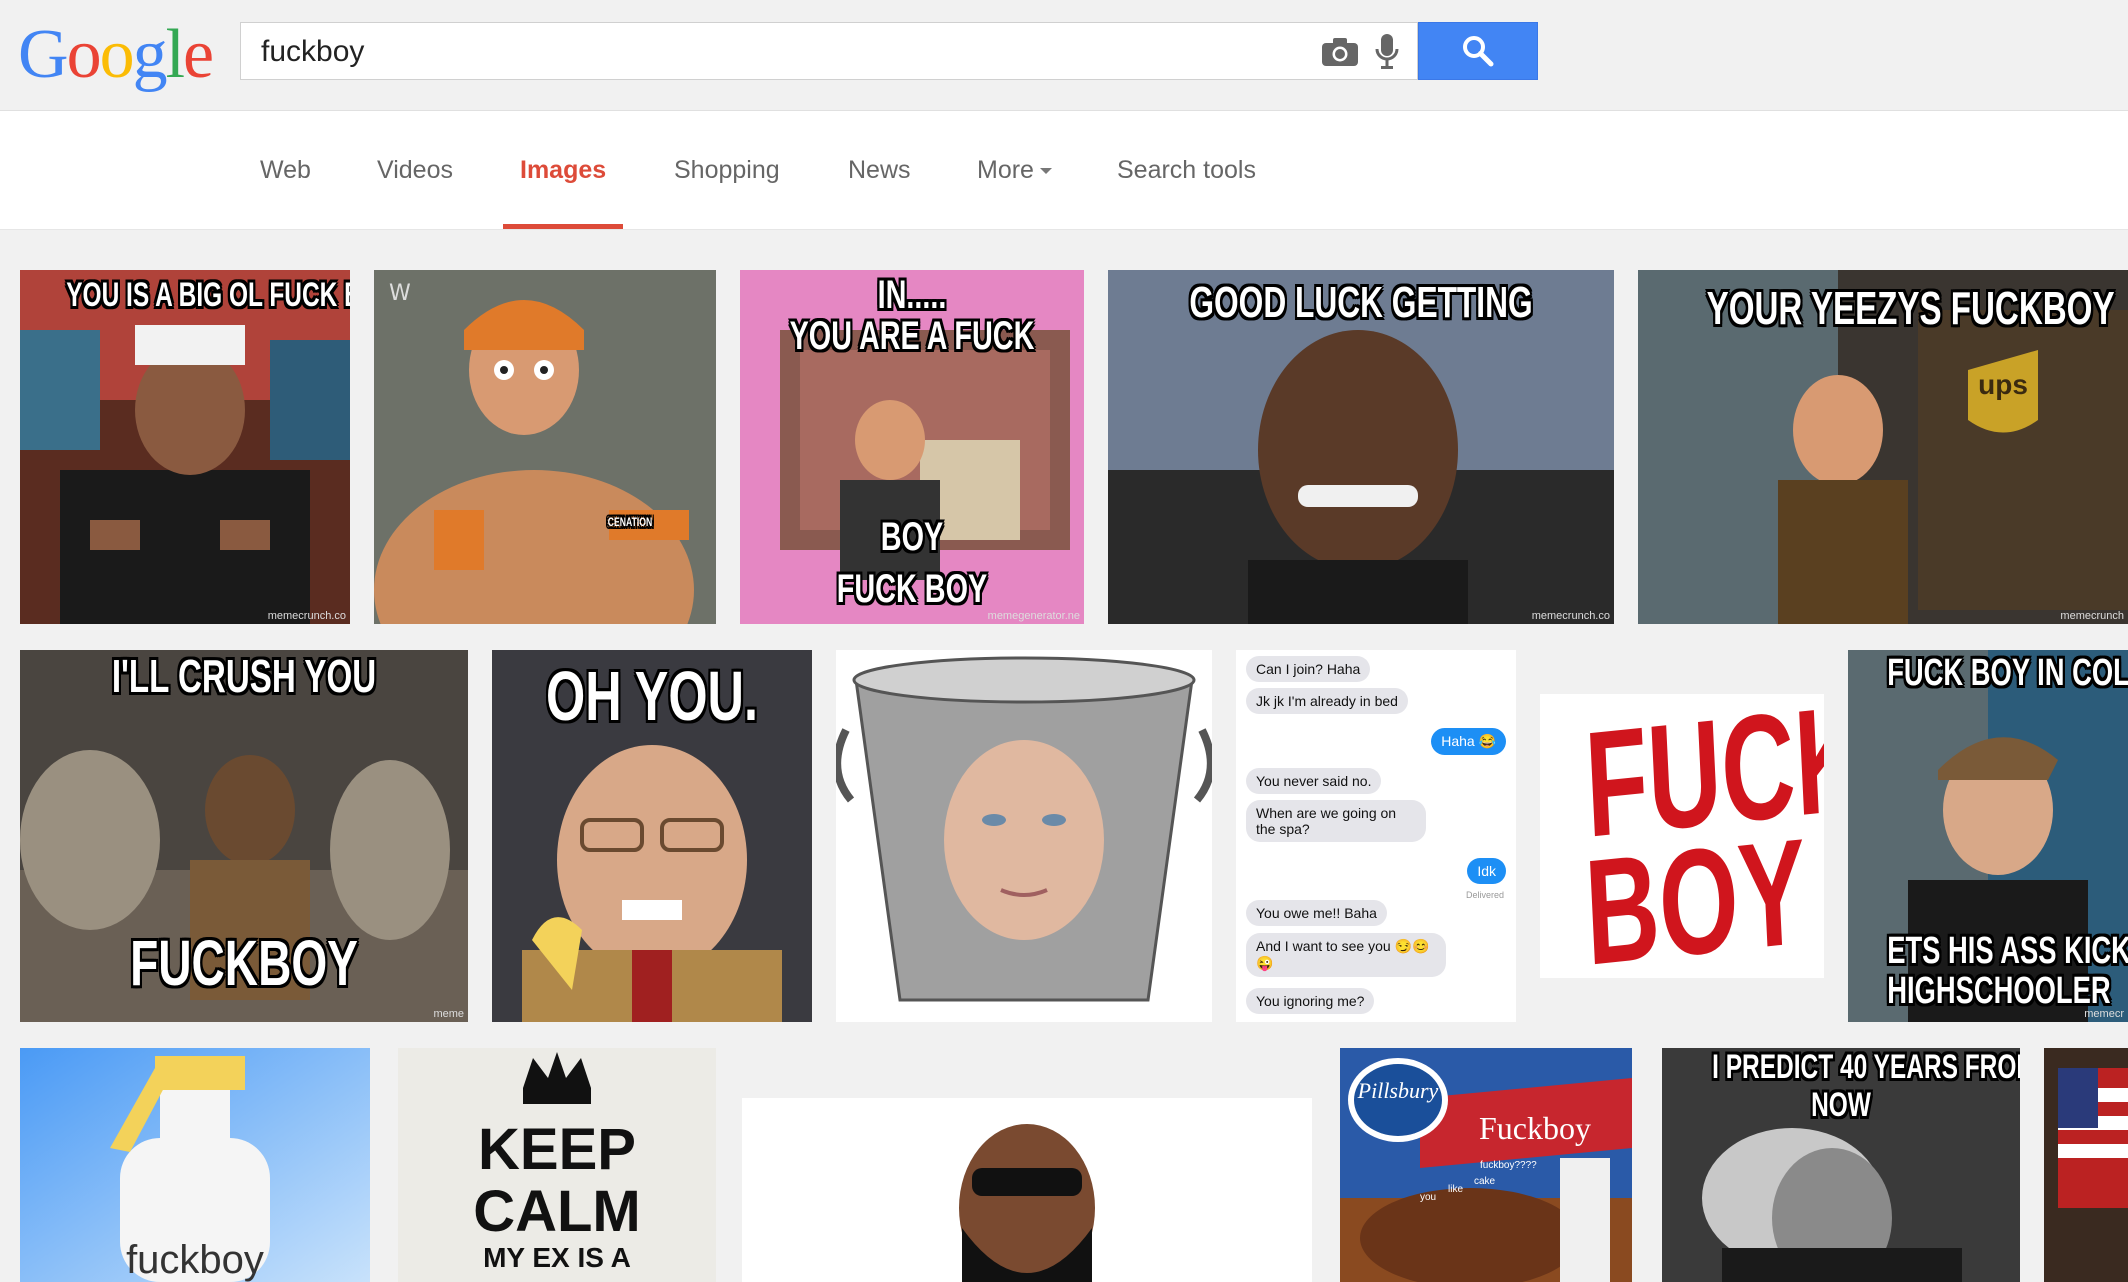  Describe the element at coordinates (2007, 951) in the screenshot. I see `meme-caption: ETS HIS ASS KICKED BY` at that location.